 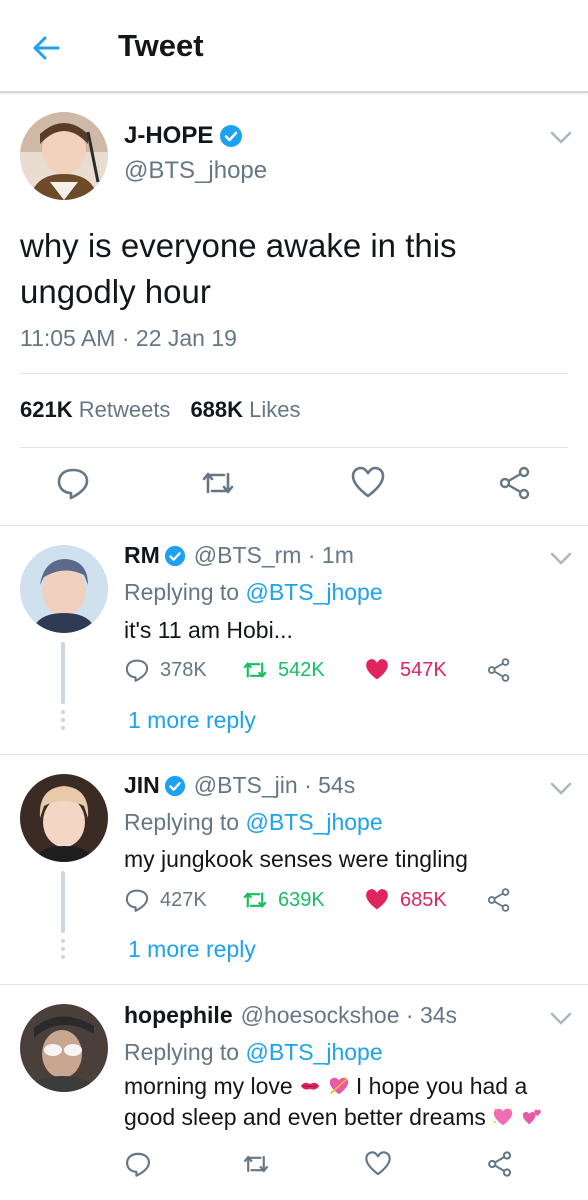 I want to click on retweet-count: 639K, so click(x=301, y=899).